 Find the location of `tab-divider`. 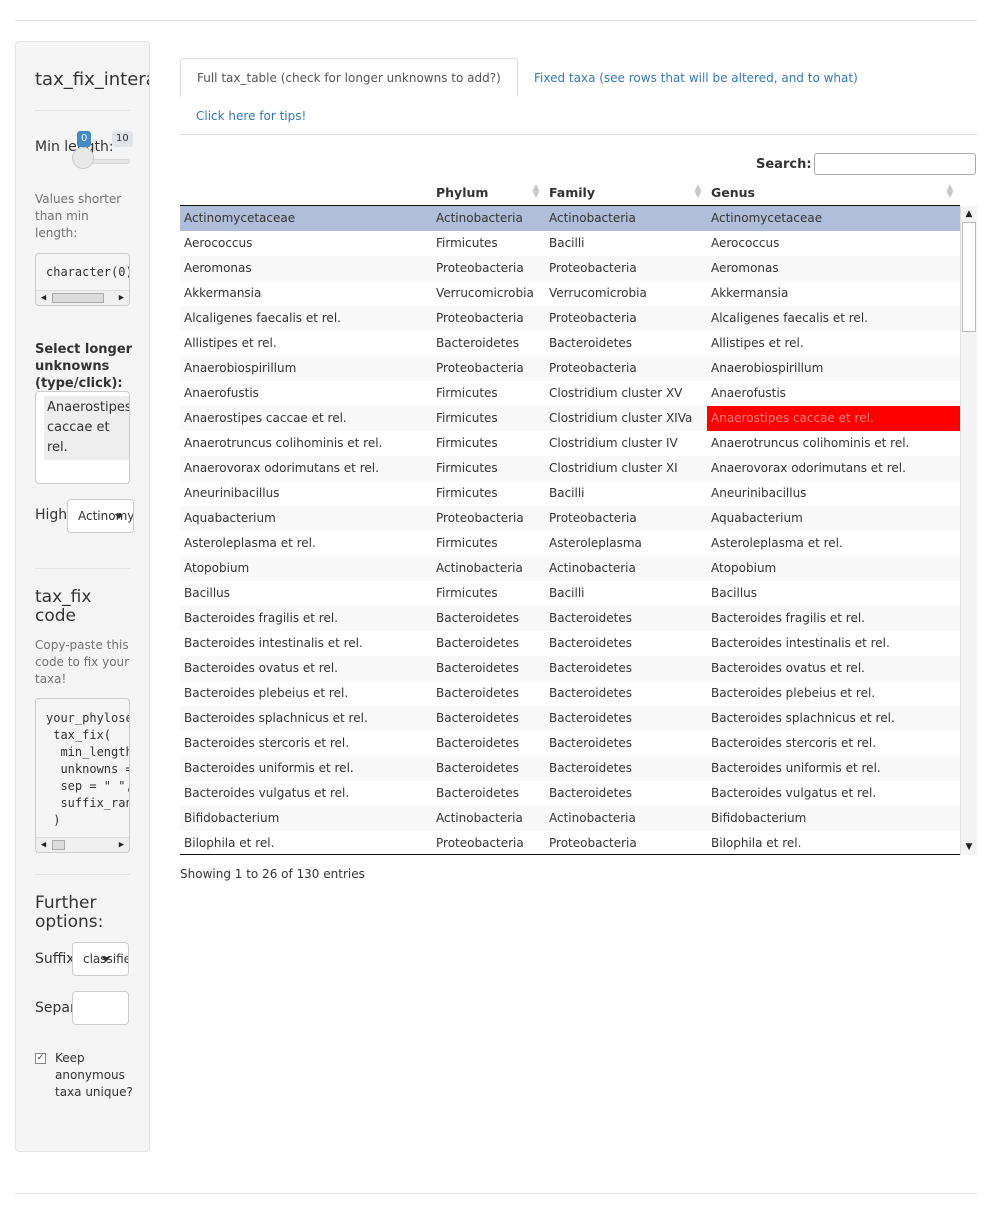

tab-divider is located at coordinates (578, 134).